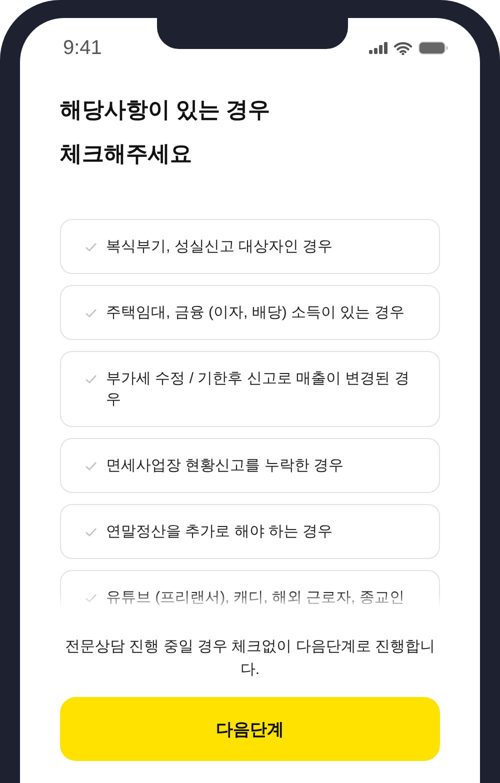 The height and width of the screenshot is (783, 500). Describe the element at coordinates (82, 48) in the screenshot. I see `status-time: 9:41` at that location.